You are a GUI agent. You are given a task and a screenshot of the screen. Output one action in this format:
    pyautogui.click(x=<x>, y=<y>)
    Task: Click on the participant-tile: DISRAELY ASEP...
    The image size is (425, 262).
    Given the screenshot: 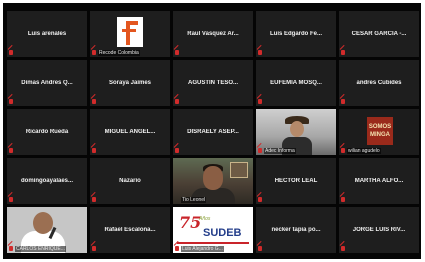 What is the action you would take?
    pyautogui.click(x=213, y=132)
    